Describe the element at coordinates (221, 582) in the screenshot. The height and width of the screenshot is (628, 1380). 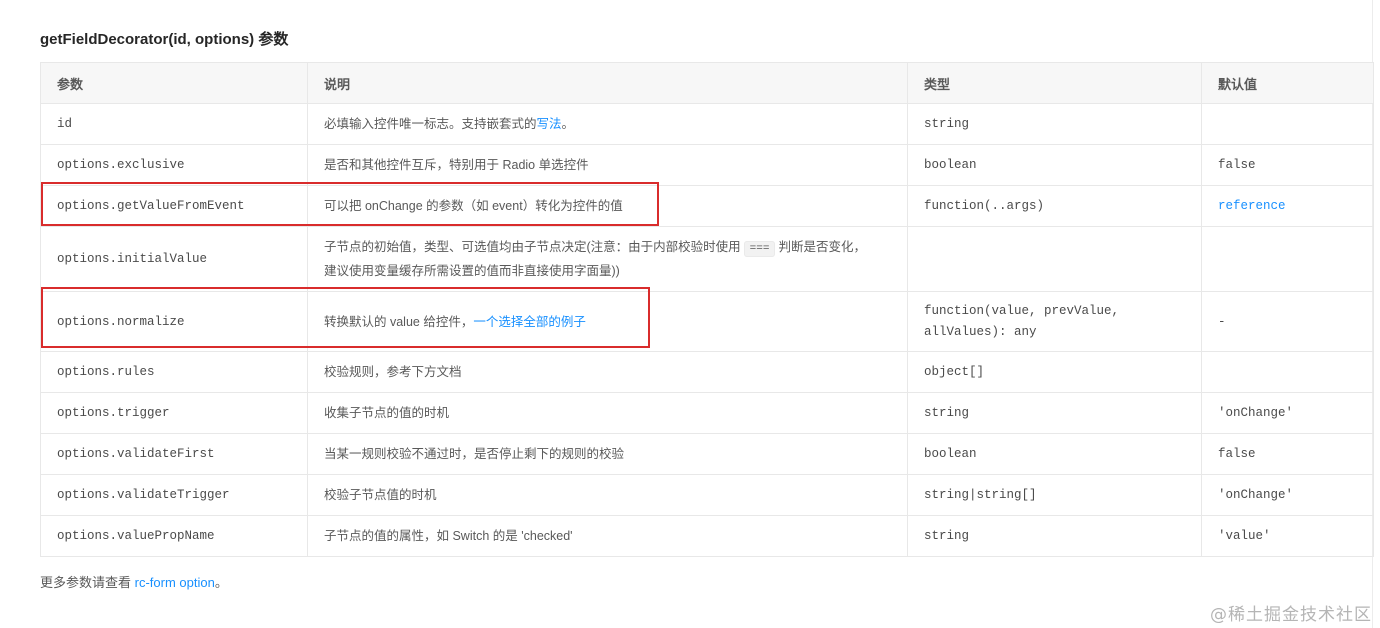
I see `footer-text: 。` at that location.